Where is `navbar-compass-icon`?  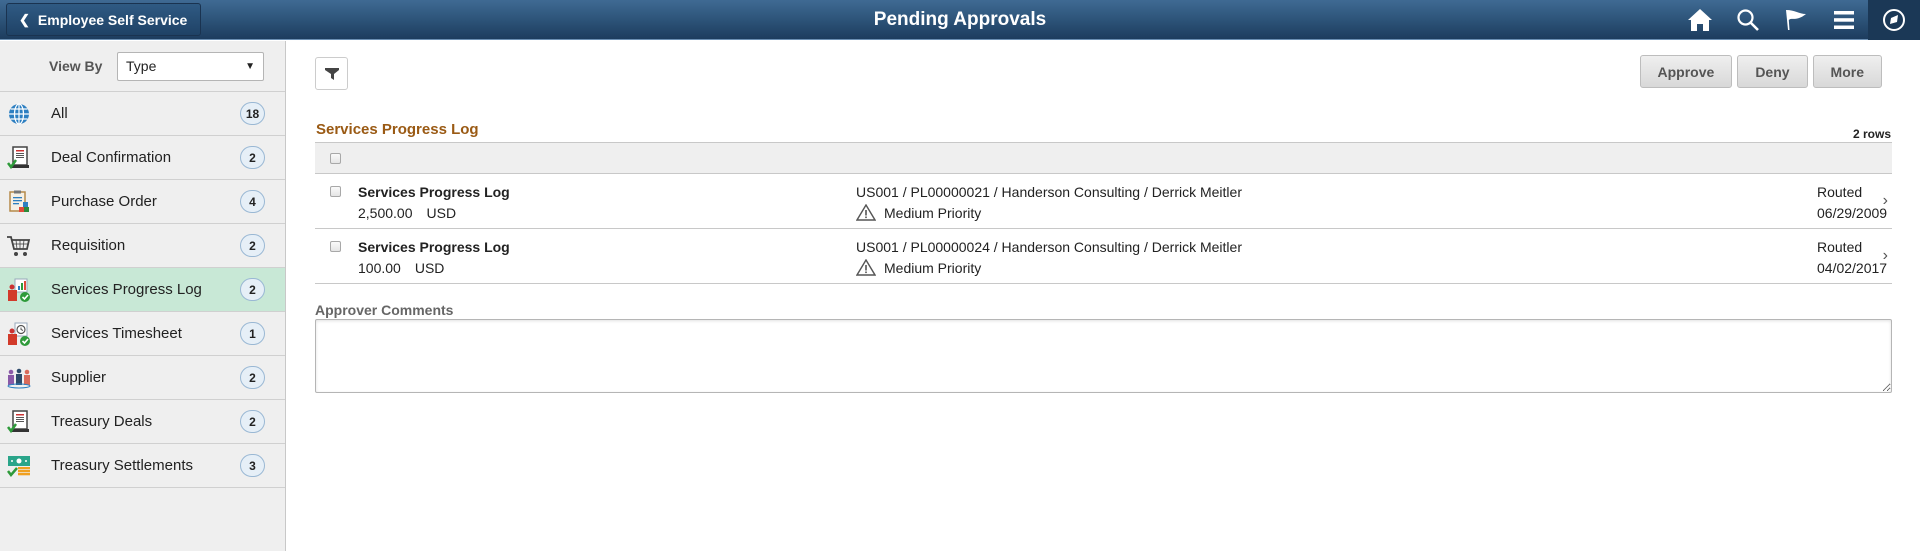 navbar-compass-icon is located at coordinates (1894, 20).